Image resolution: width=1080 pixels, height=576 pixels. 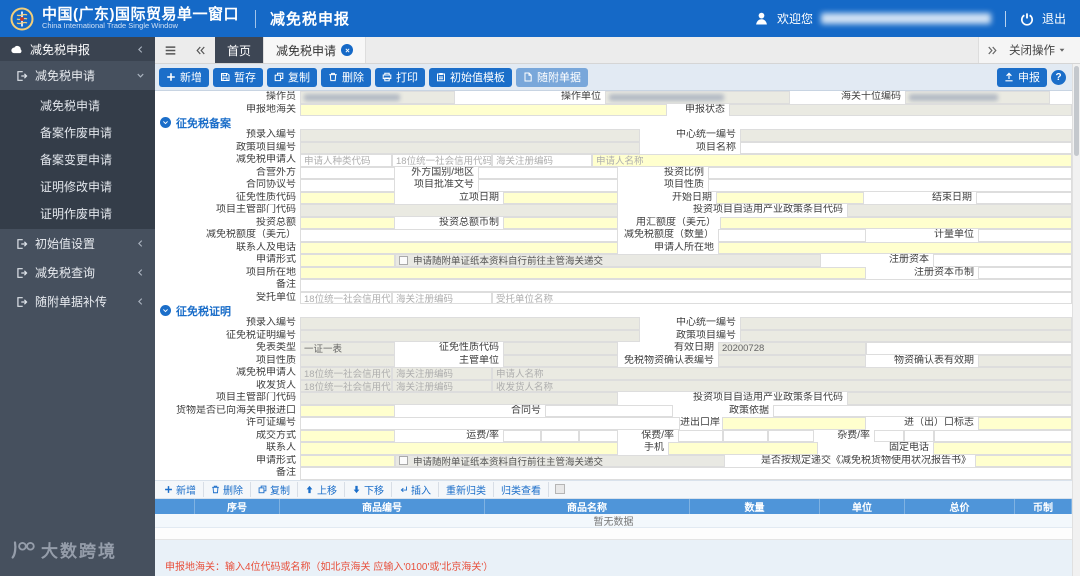 I want to click on scroll-tabs-left-icon, so click(x=200, y=50).